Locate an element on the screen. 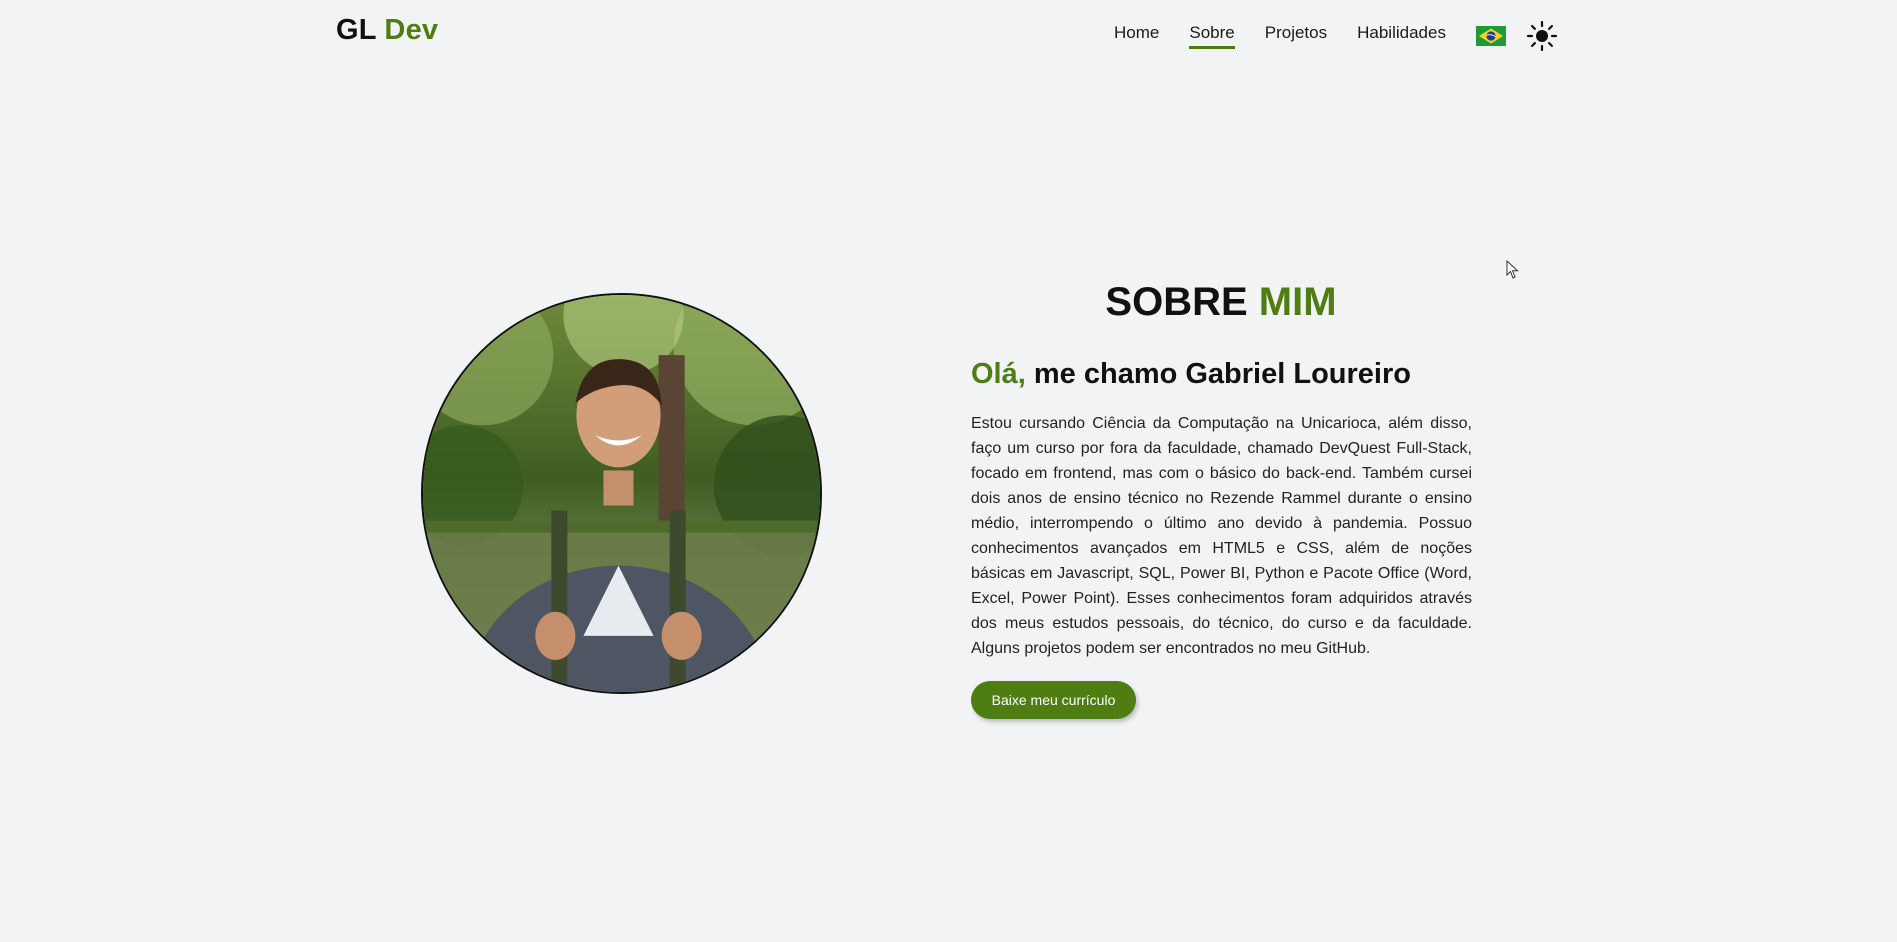 The image size is (1897, 942). greeting-heading: Olá, me chamo Gabriel Loureiro is located at coordinates (1191, 374).